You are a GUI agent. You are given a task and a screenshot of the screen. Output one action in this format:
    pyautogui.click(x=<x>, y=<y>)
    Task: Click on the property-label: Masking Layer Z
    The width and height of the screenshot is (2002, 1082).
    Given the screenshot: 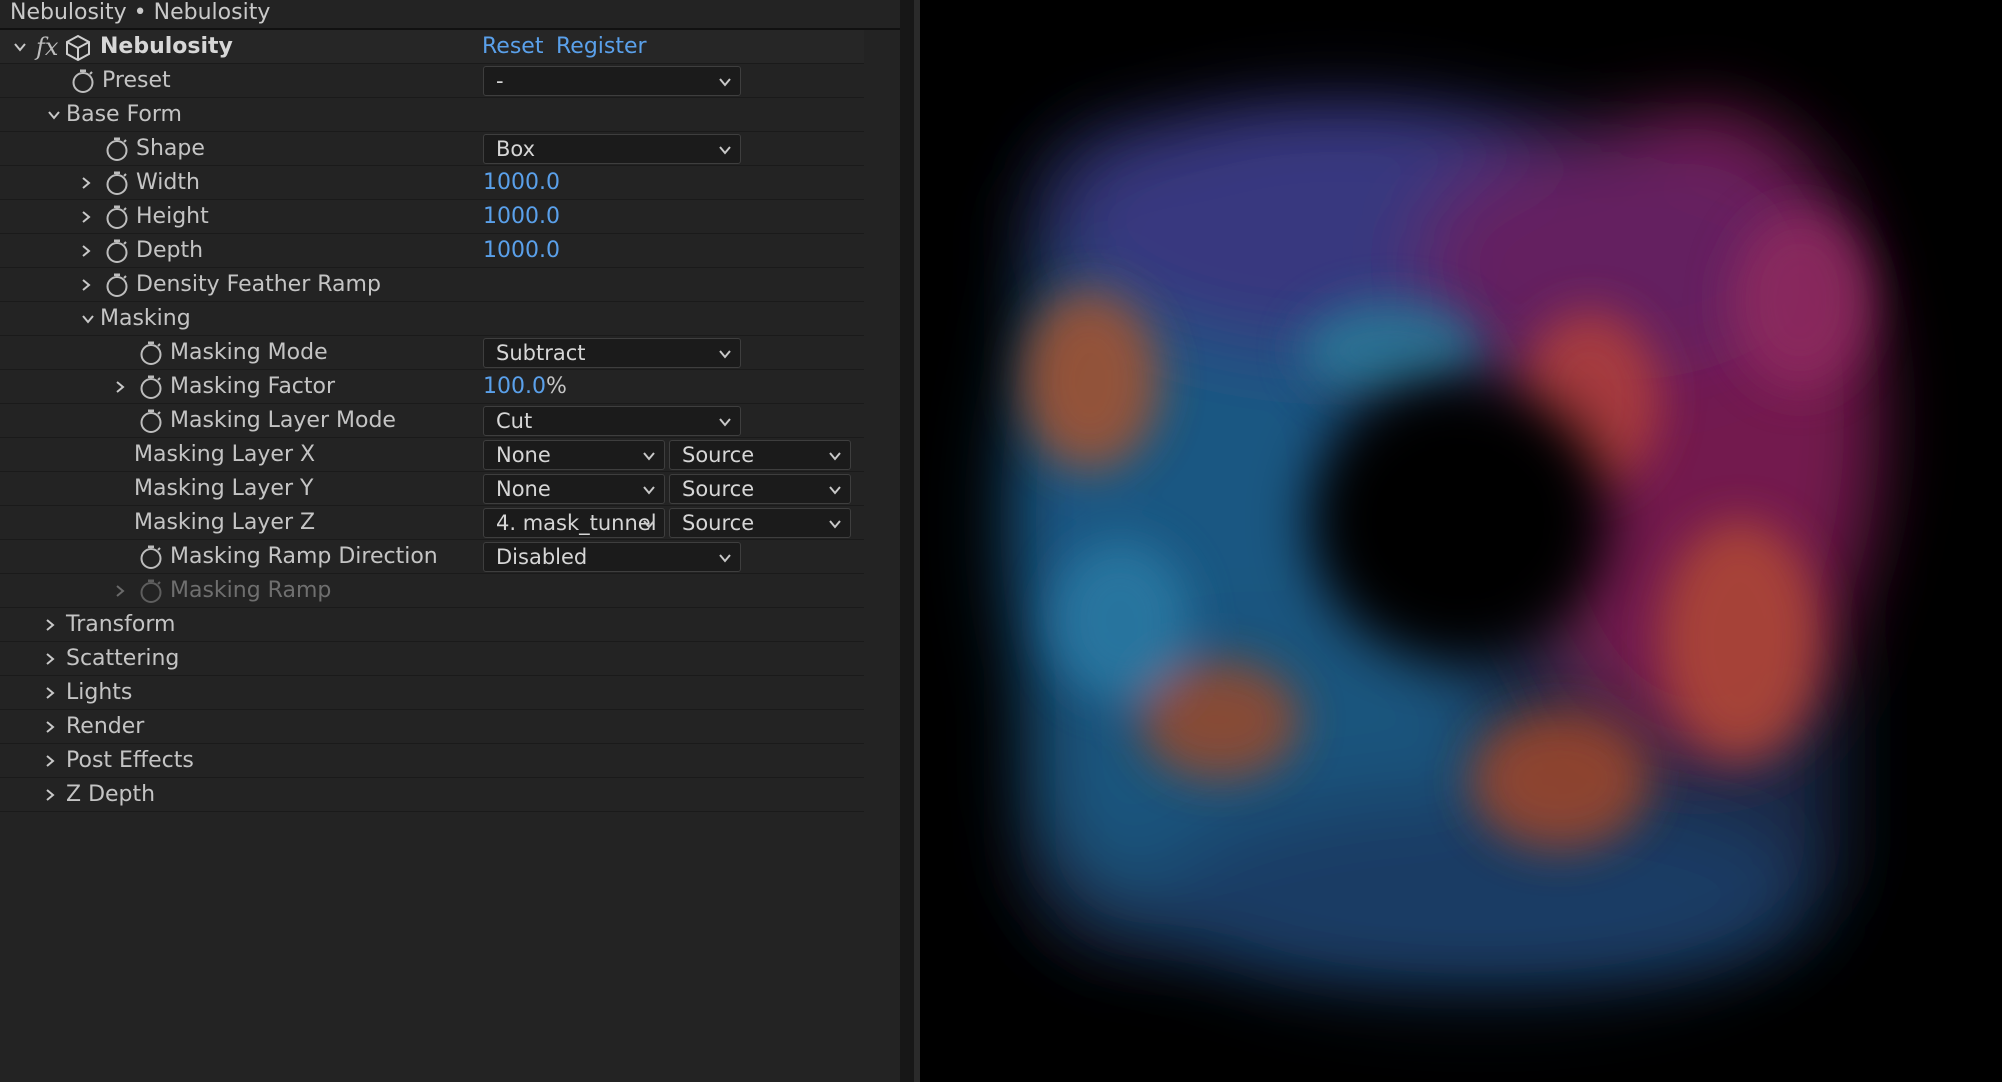 What is the action you would take?
    pyautogui.click(x=225, y=522)
    